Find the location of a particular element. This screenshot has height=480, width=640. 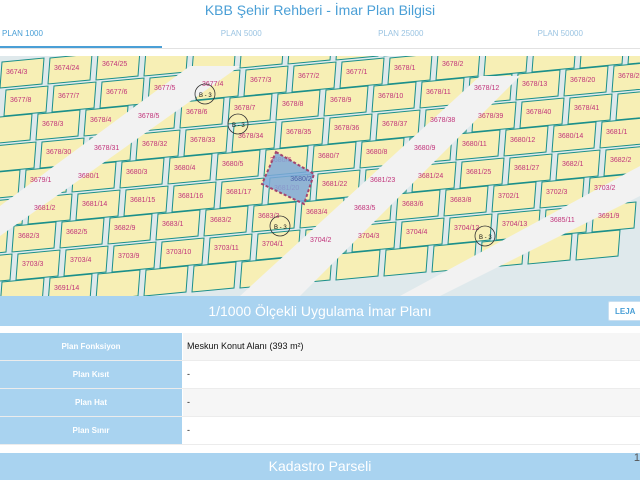

parcel-label: 3681/27 is located at coordinates (526, 168).